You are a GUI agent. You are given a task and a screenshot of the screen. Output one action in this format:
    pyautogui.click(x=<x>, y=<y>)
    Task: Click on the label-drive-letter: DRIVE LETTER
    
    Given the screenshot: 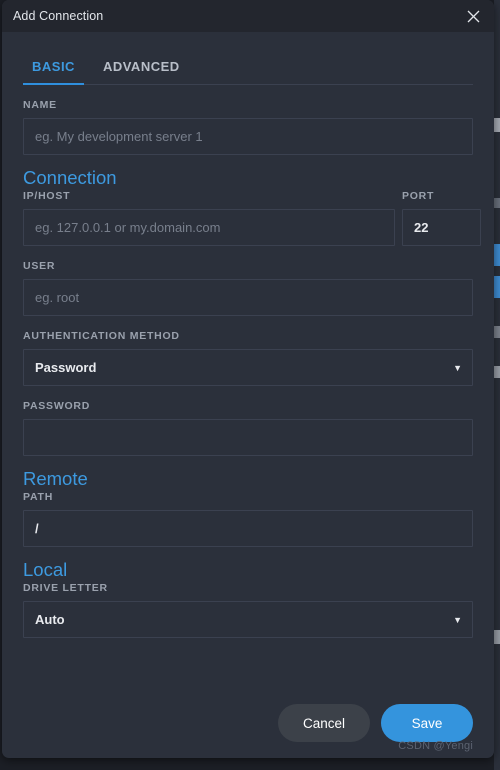 What is the action you would take?
    pyautogui.click(x=65, y=588)
    